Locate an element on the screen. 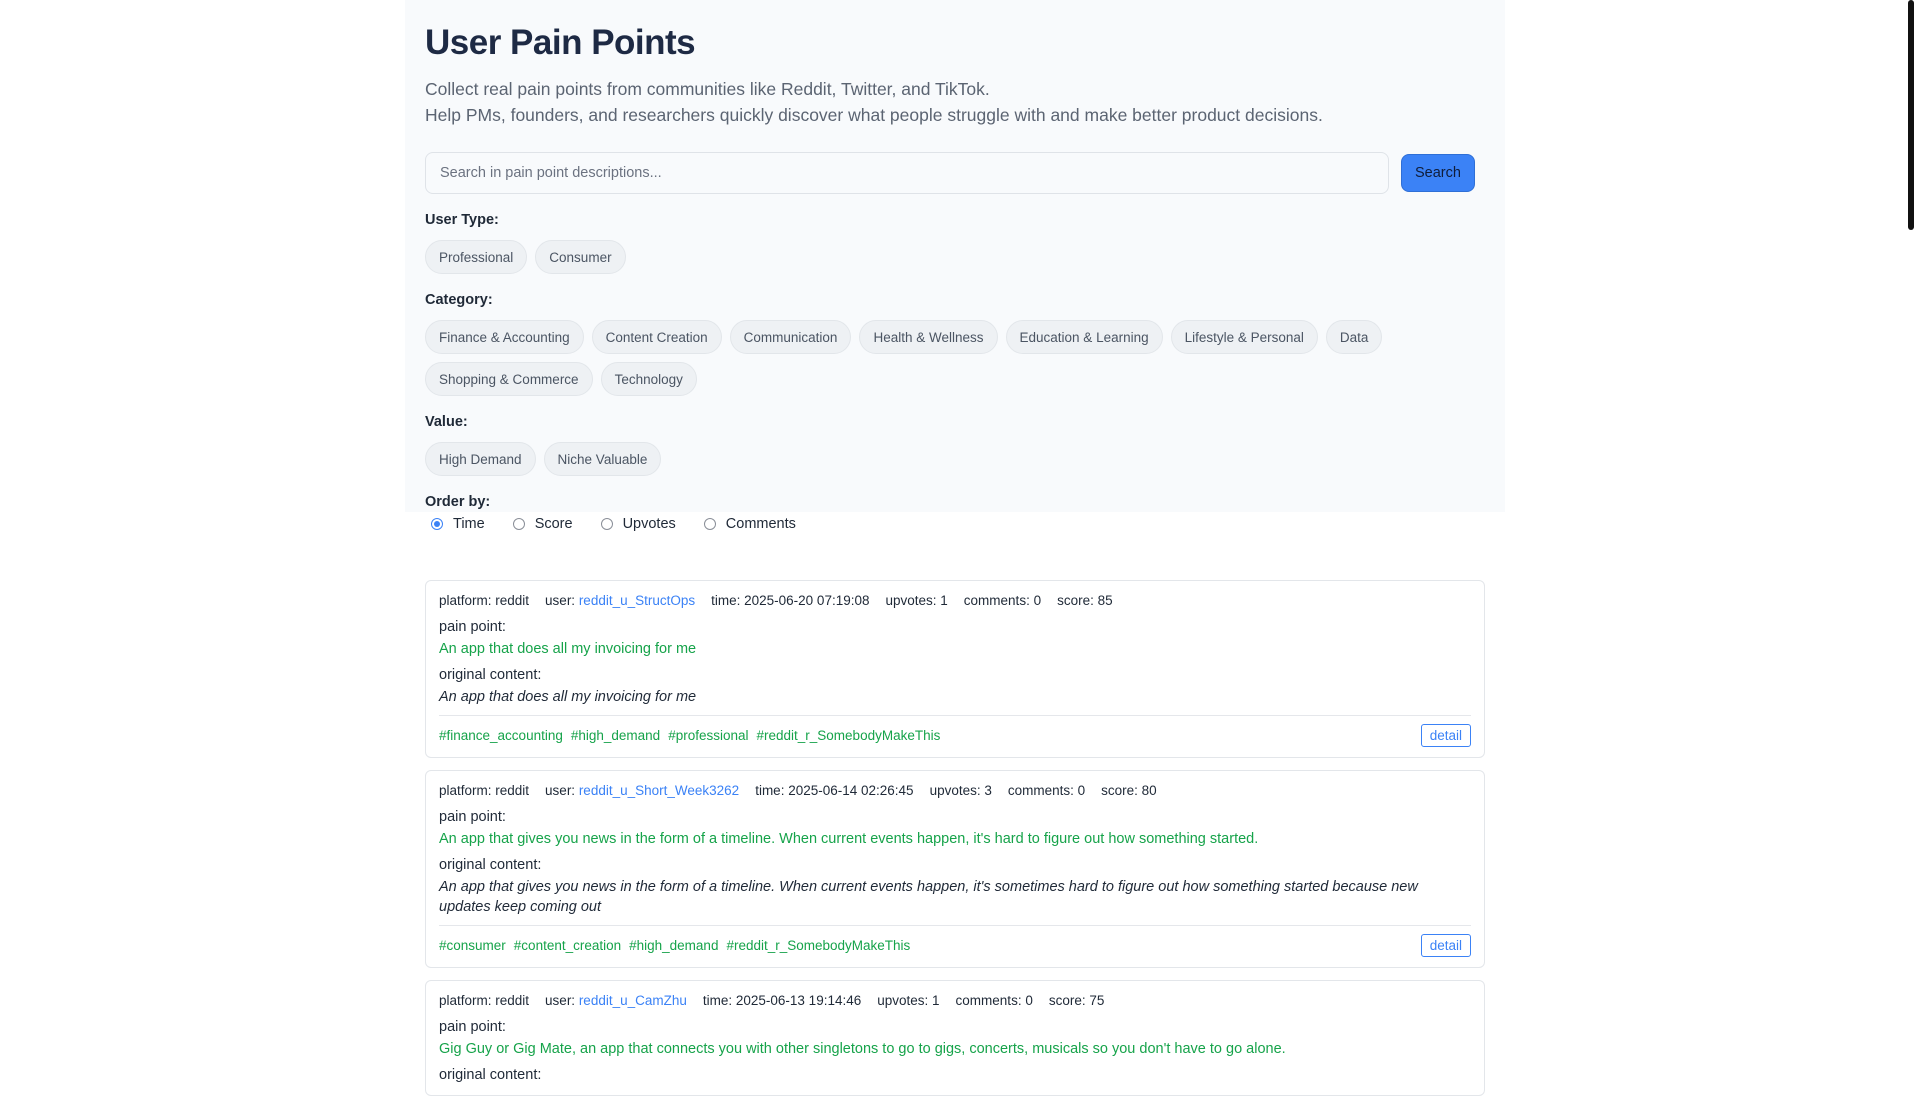  card-user-link: reddit_u_Short_Week3262 is located at coordinates (659, 790).